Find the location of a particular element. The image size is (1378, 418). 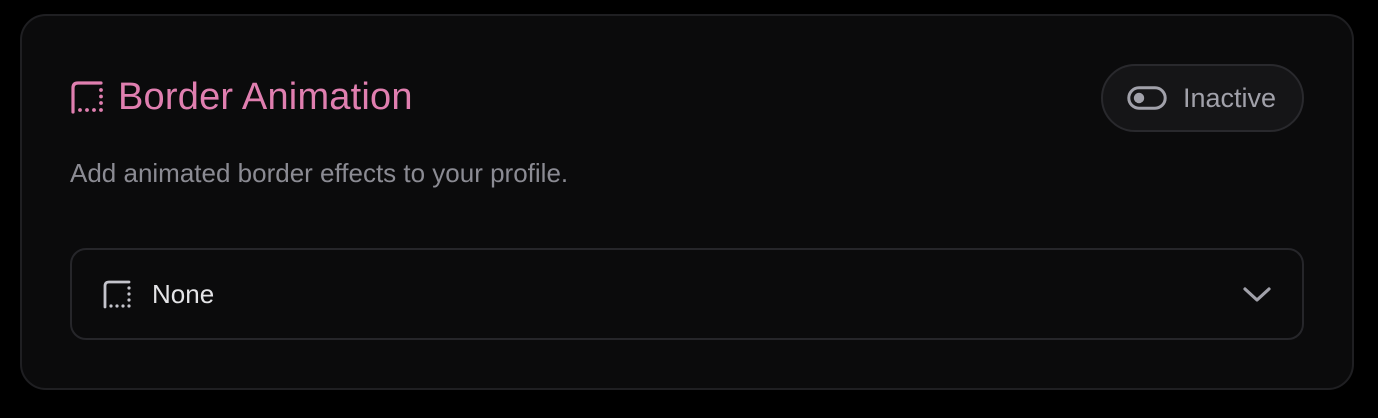

card-header: Border Animation is located at coordinates (241, 97).